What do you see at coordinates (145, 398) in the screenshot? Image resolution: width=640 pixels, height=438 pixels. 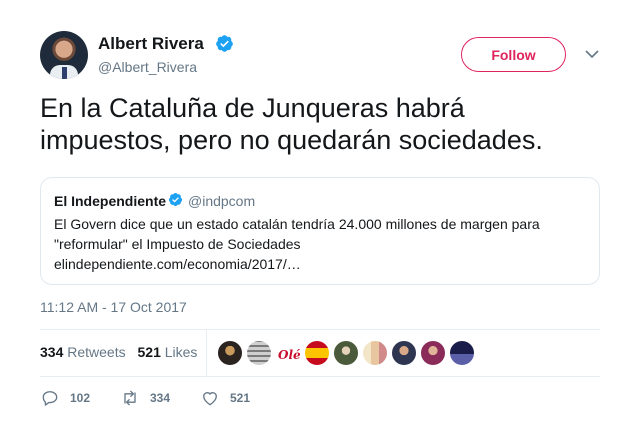 I see `retweet-action: 334` at bounding box center [145, 398].